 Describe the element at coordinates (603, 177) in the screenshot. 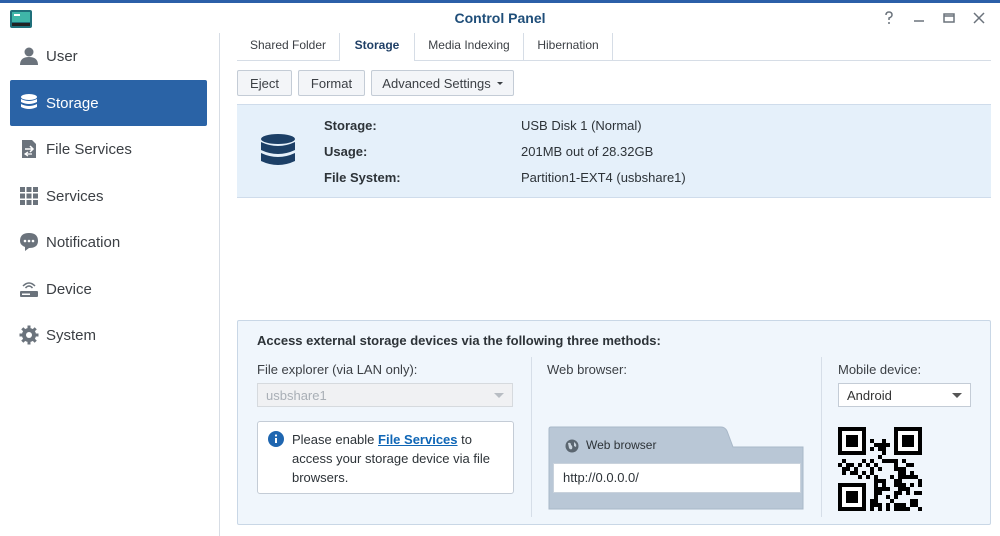

I see `file-system-value: Partition1-EXT4 (usbshare1)` at that location.